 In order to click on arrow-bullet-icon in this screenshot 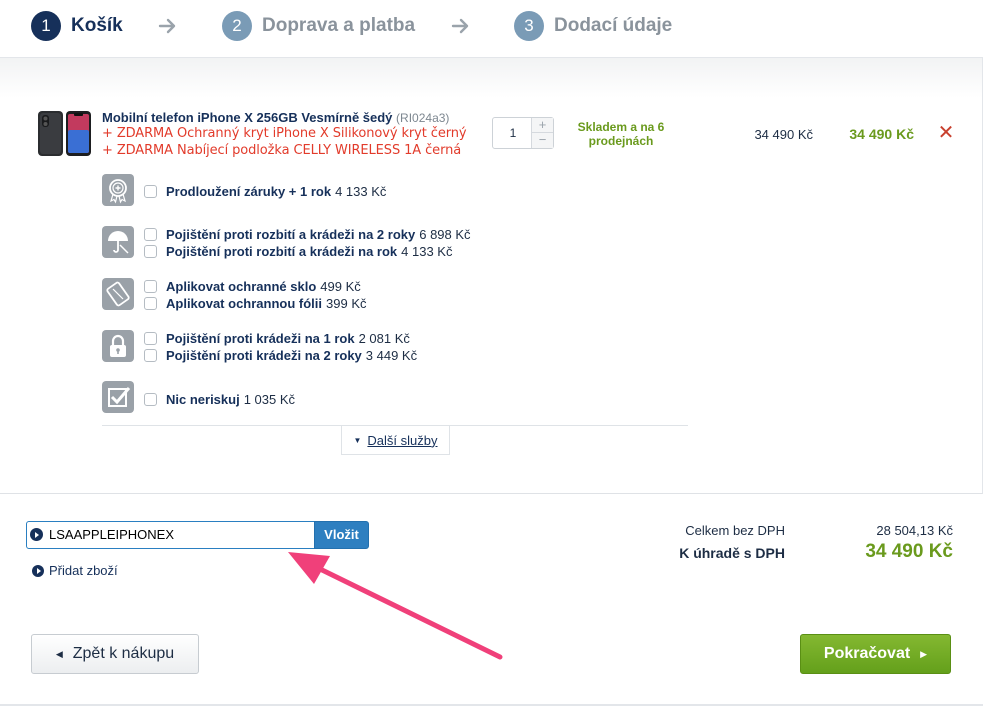, I will do `click(38, 570)`.